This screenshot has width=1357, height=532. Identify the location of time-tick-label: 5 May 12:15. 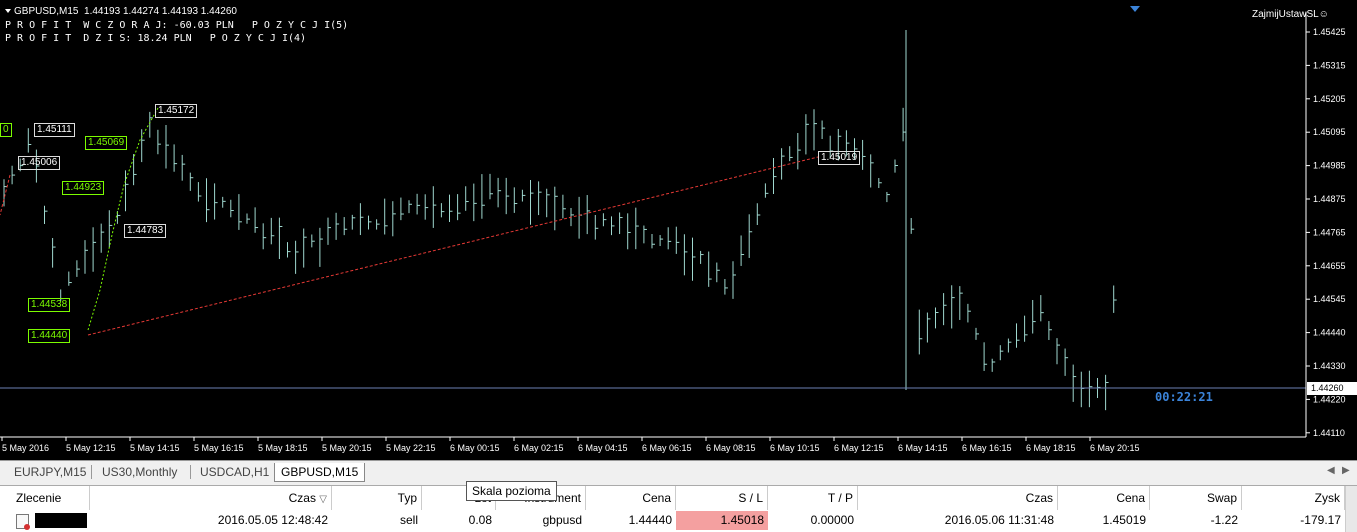
(91, 448).